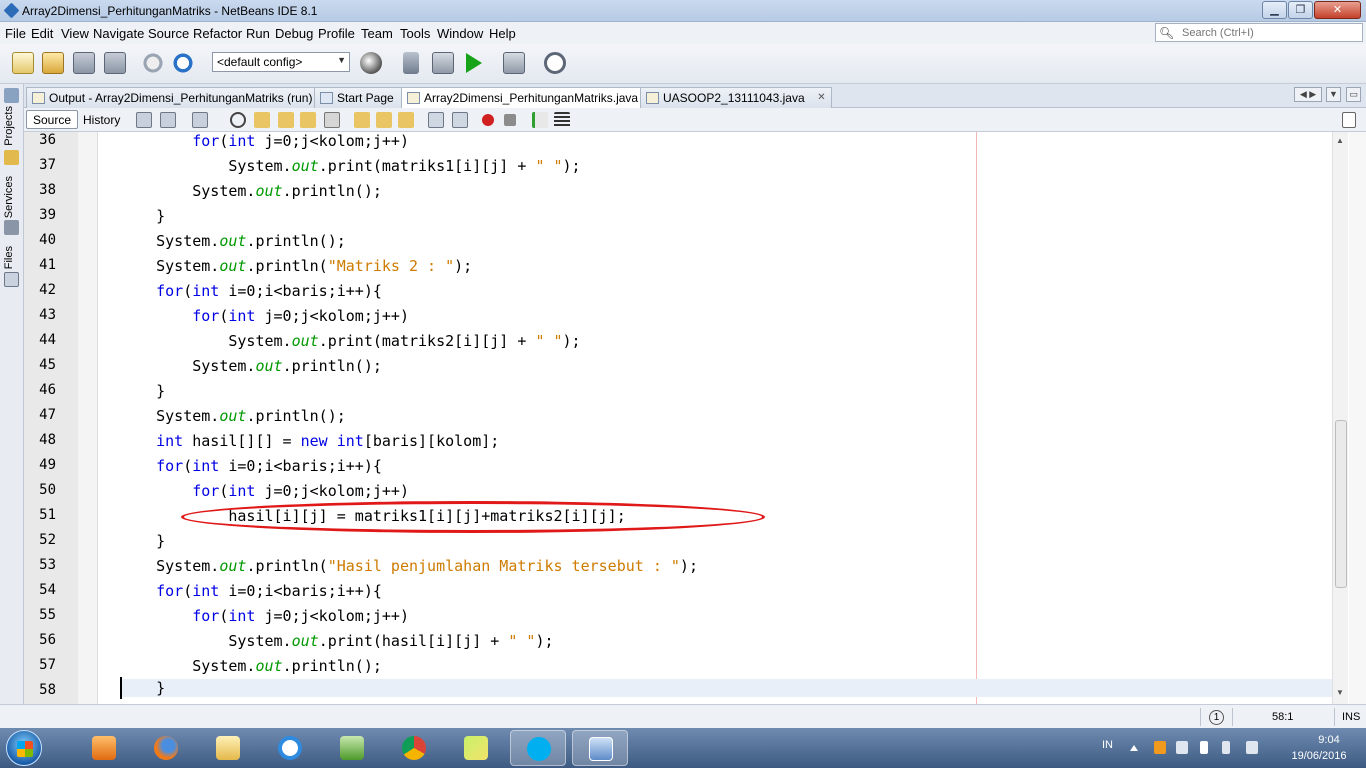 The width and height of the screenshot is (1366, 768). What do you see at coordinates (217, 33) in the screenshot?
I see `menu-refactor: Refactor` at bounding box center [217, 33].